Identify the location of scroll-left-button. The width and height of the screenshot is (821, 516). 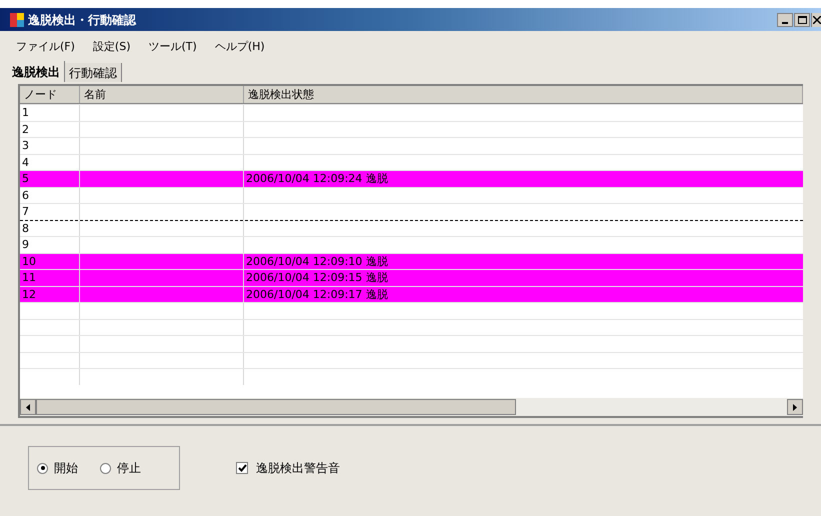
(28, 407).